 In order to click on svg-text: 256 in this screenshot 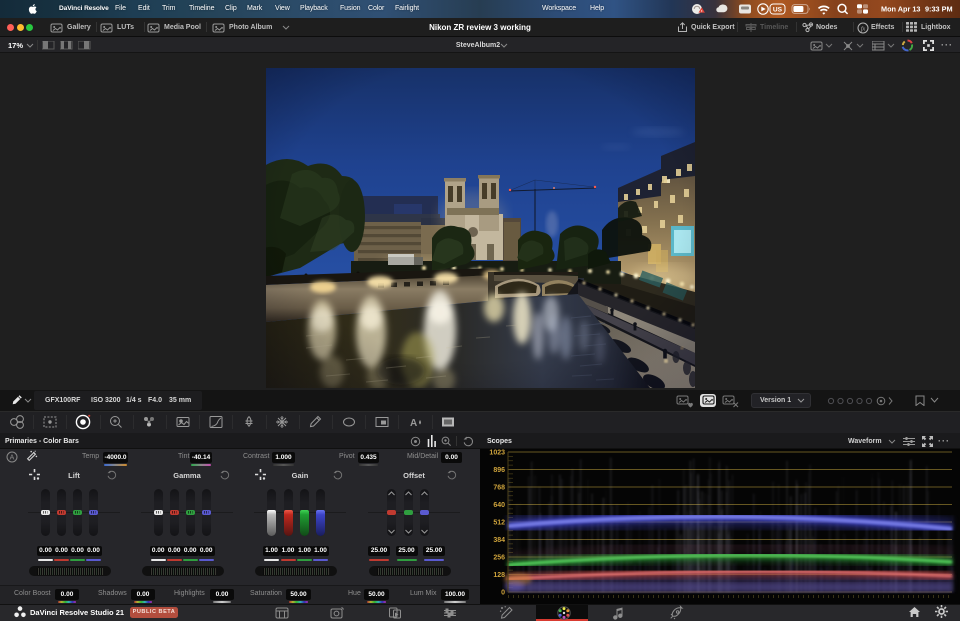, I will do `click(499, 558)`.